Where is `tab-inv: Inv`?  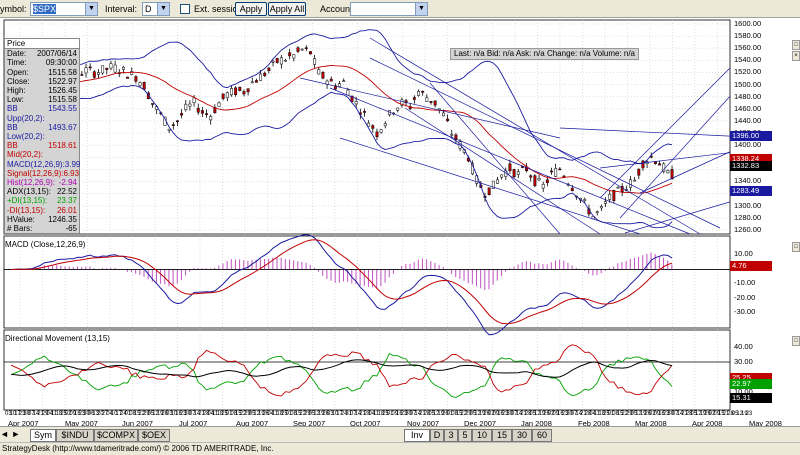 tab-inv: Inv is located at coordinates (417, 435).